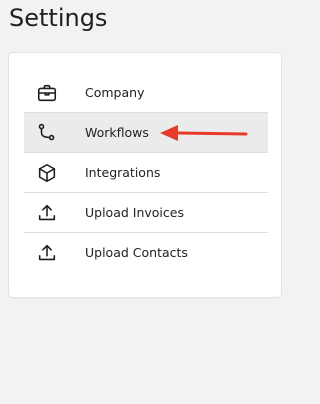 The height and width of the screenshot is (404, 320). I want to click on menu-item-company: Company, so click(146, 93).